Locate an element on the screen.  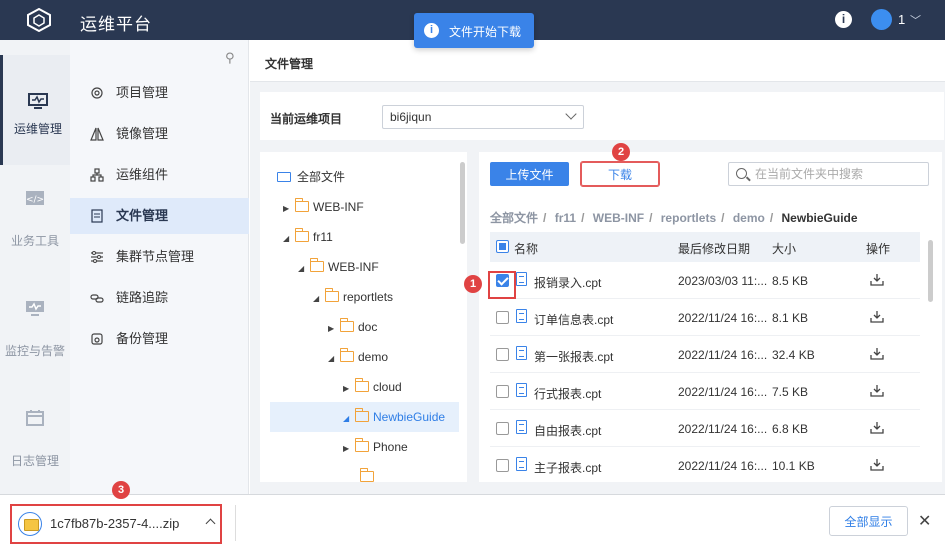
download-button: 下载 is located at coordinates (620, 174).